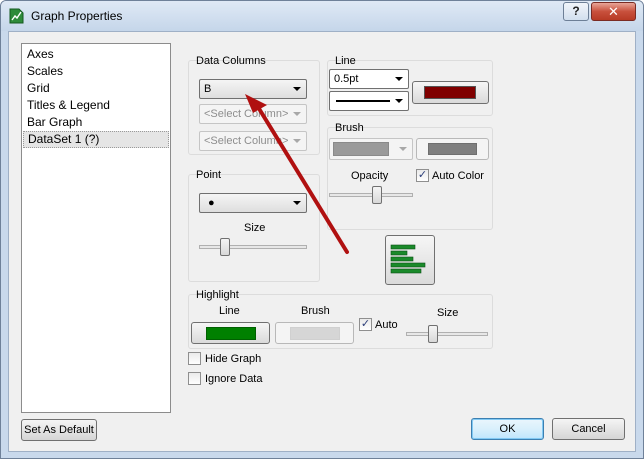  Describe the element at coordinates (433, 334) in the screenshot. I see `highlight-size-slider-thumb` at that location.